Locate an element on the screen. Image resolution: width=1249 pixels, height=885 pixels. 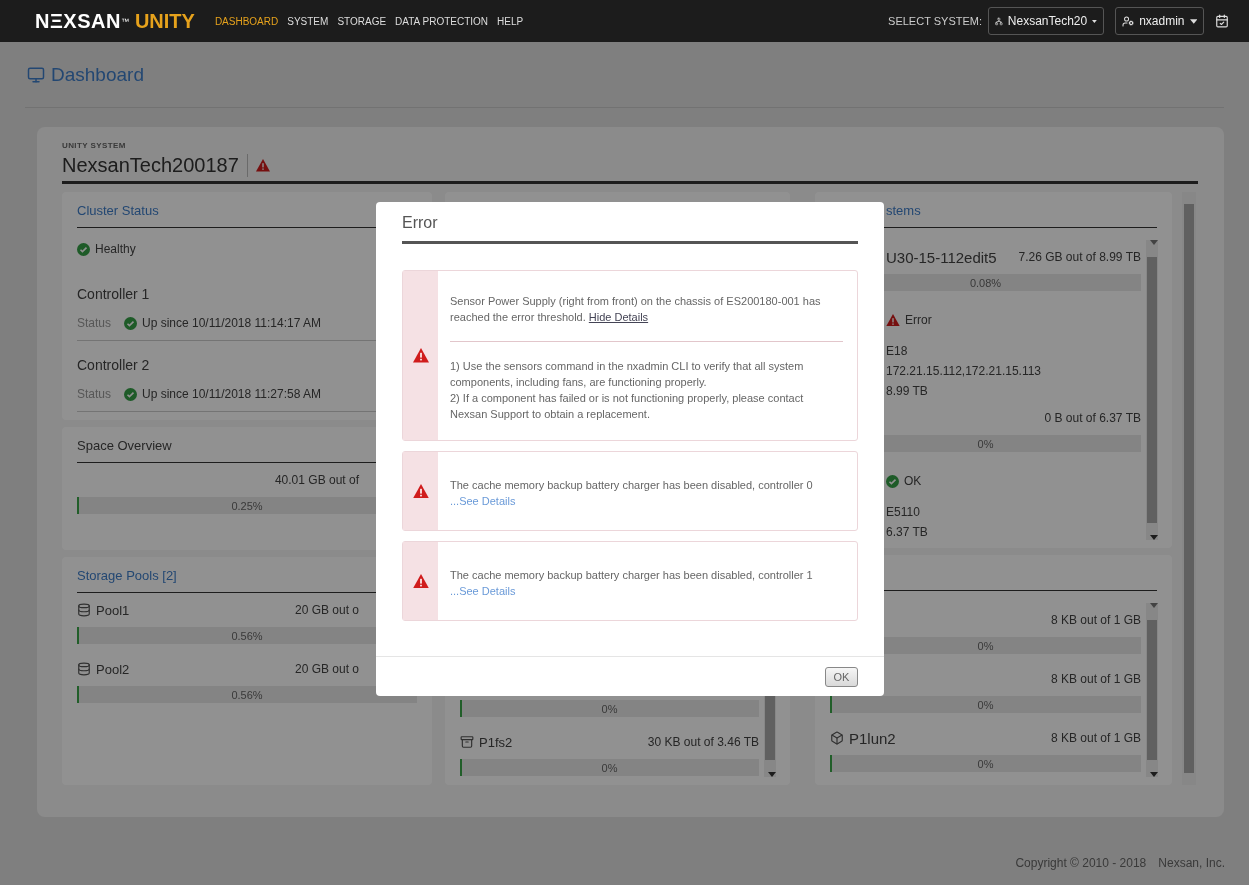
usage-text: 0 B out of 6.37 TB is located at coordinates (1092, 418).